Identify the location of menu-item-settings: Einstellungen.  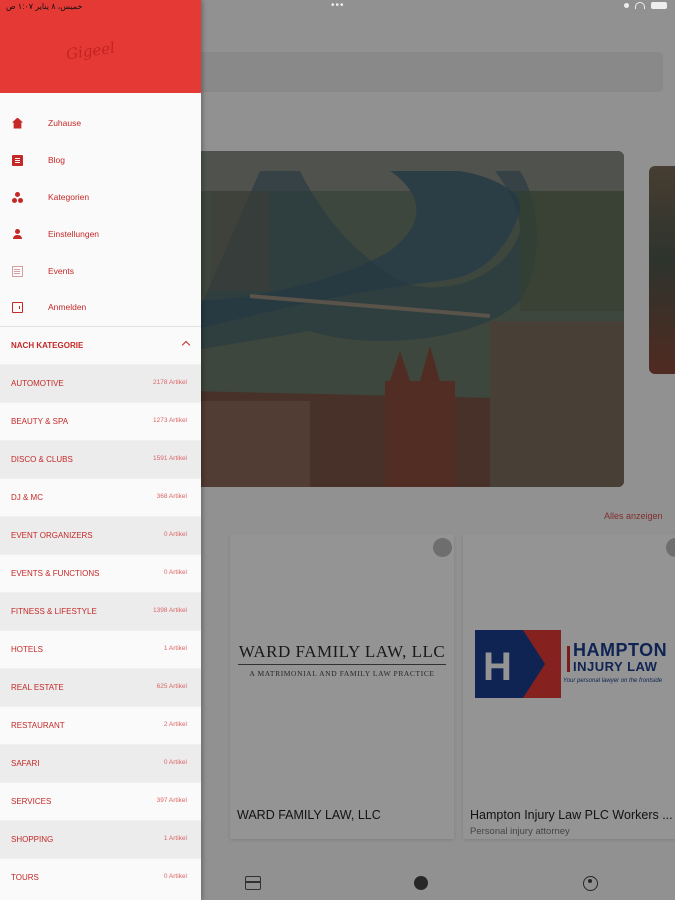
(100, 234).